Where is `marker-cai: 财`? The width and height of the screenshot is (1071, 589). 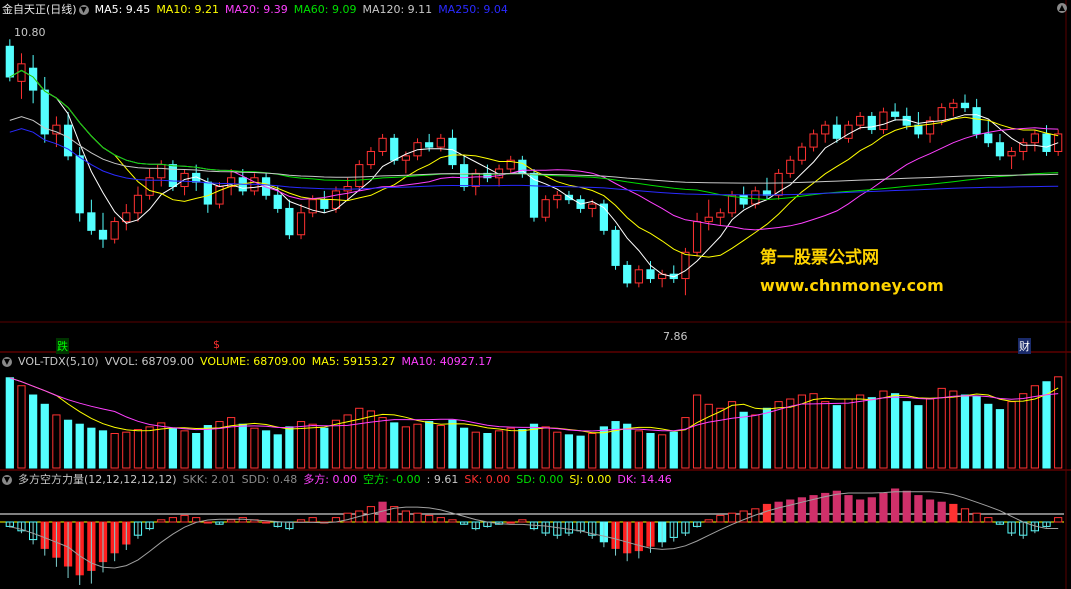 marker-cai: 财 is located at coordinates (1024, 346).